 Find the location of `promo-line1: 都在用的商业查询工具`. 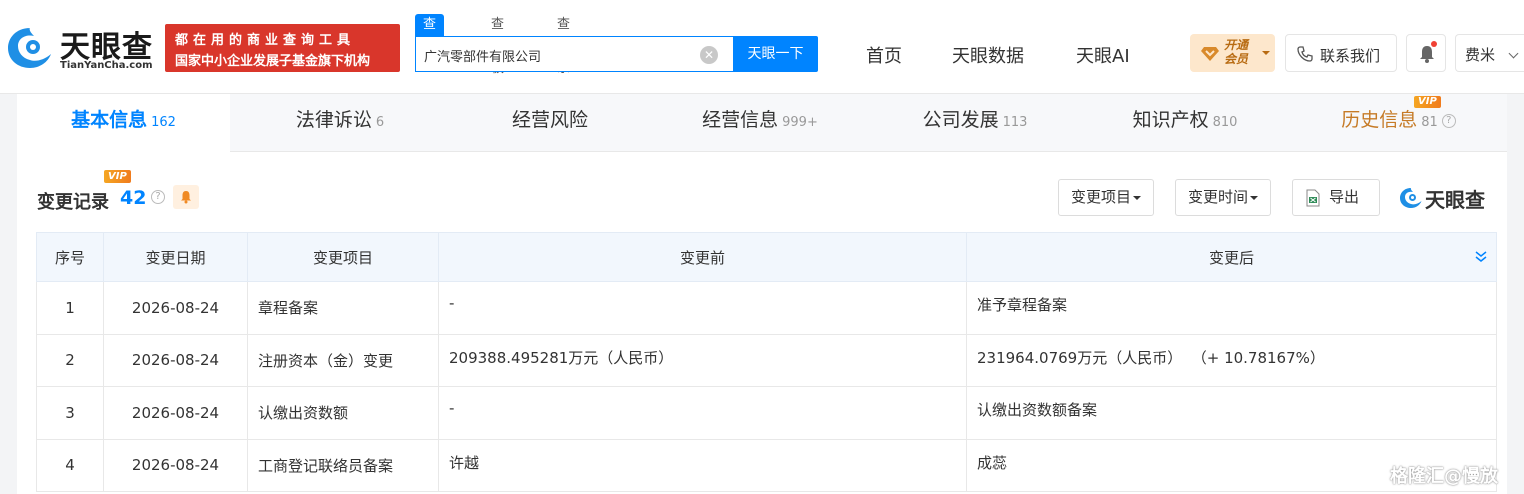

promo-line1: 都在用的商业查询工具 is located at coordinates (265, 40).